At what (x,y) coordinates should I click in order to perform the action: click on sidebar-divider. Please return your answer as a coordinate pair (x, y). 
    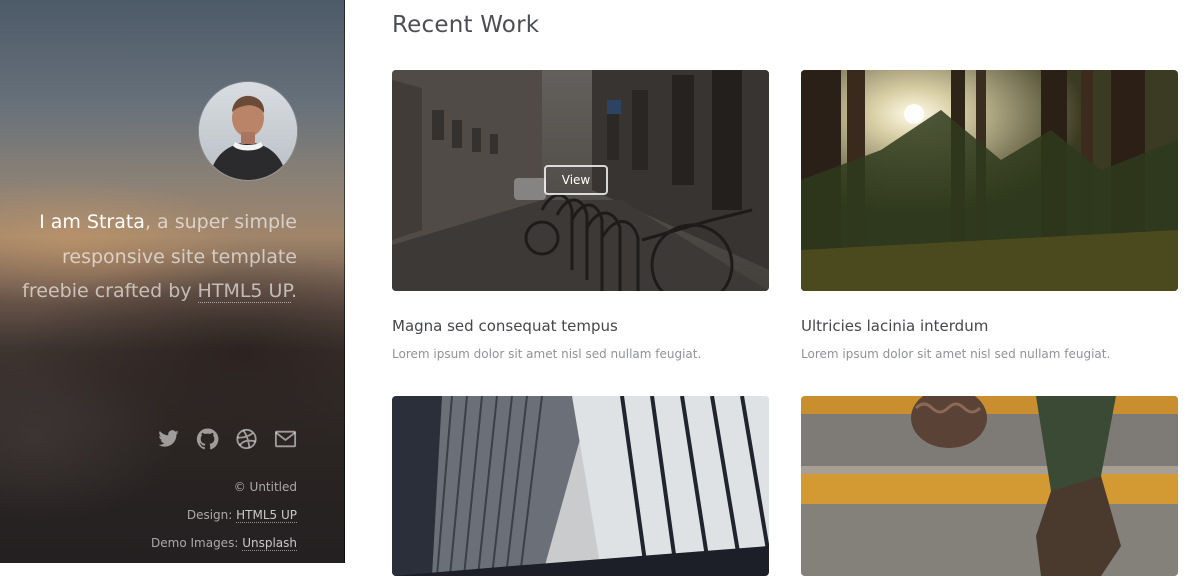
    Looking at the image, I should click on (344, 281).